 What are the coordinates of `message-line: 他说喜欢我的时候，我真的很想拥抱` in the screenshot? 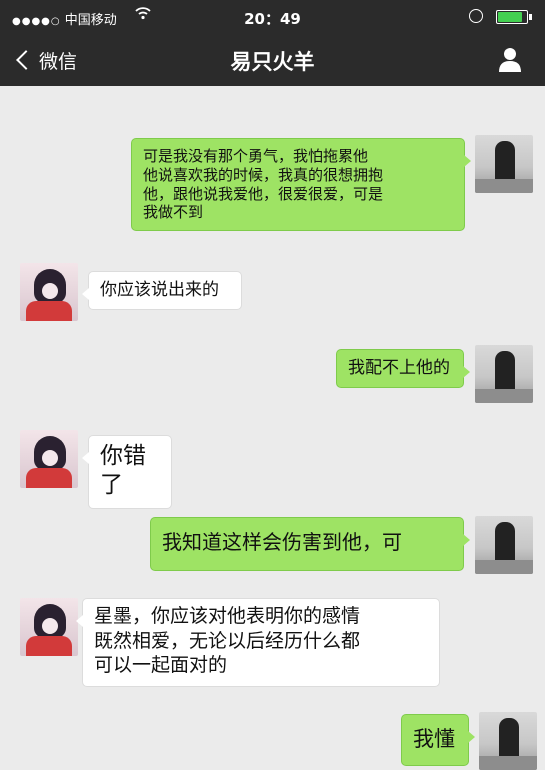 It's located at (263, 174).